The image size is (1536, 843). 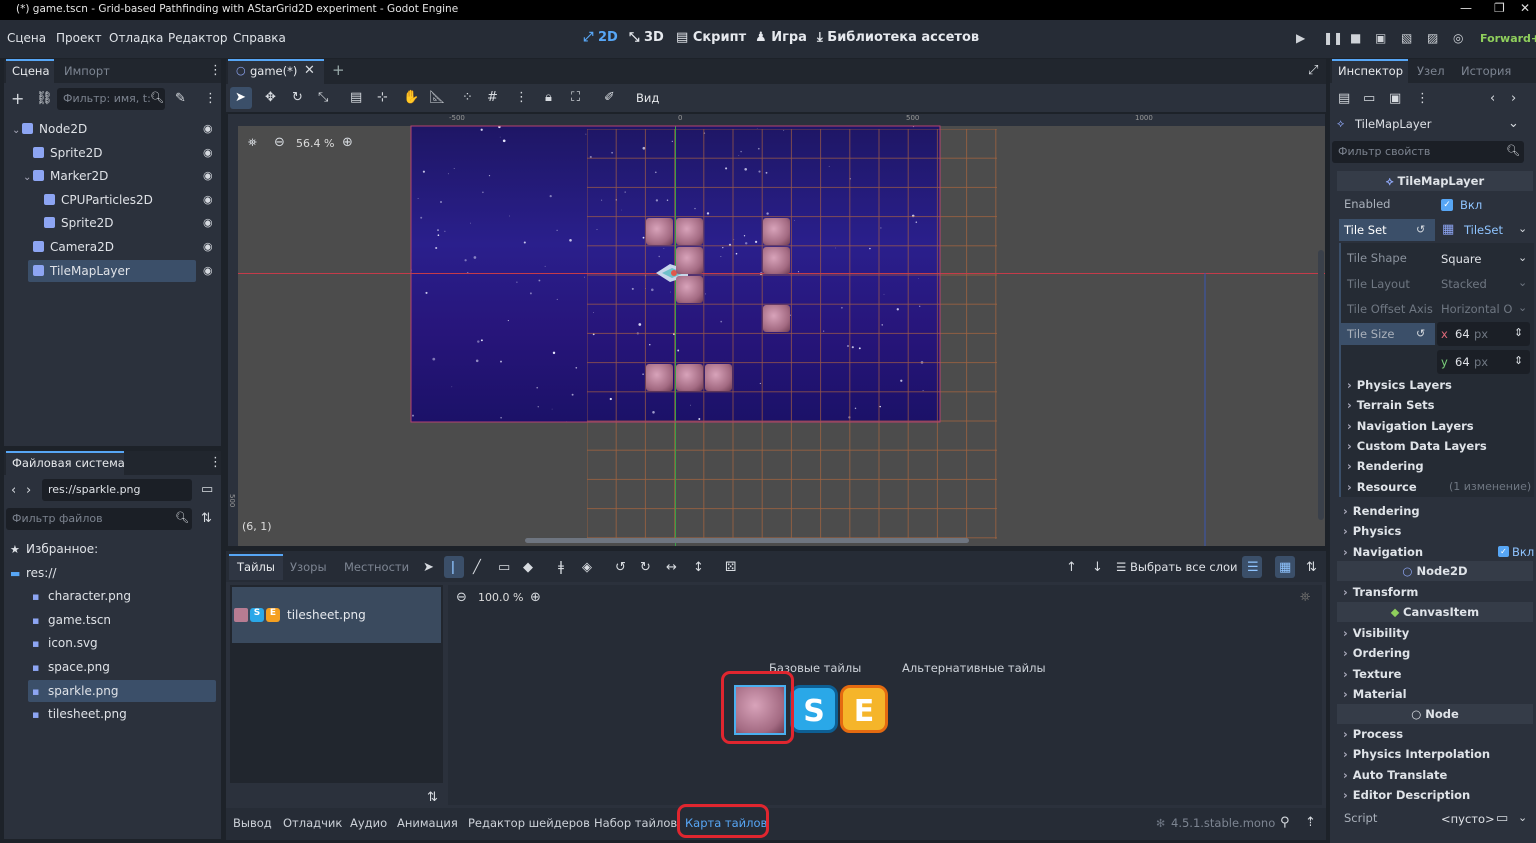 I want to click on line-tool-icon: ╱, so click(x=477, y=567).